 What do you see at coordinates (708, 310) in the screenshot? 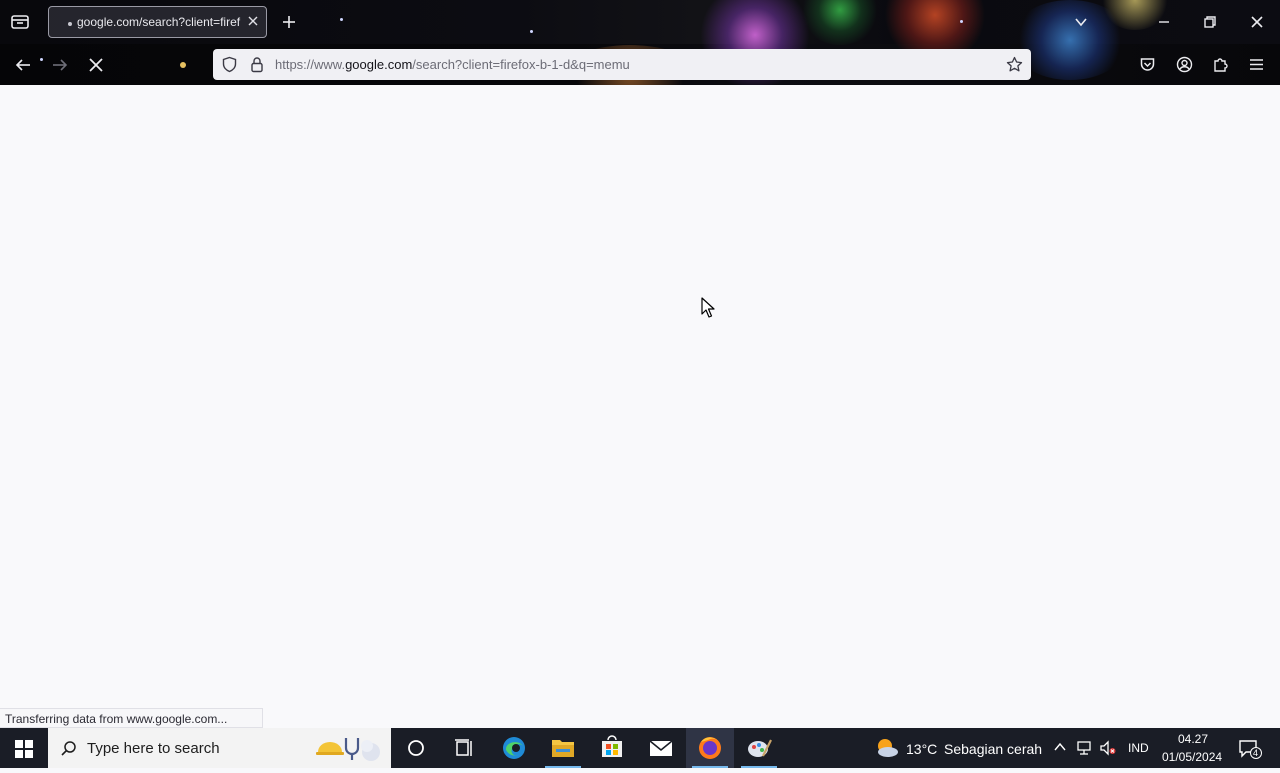
I see `mouse-cursor-icon` at bounding box center [708, 310].